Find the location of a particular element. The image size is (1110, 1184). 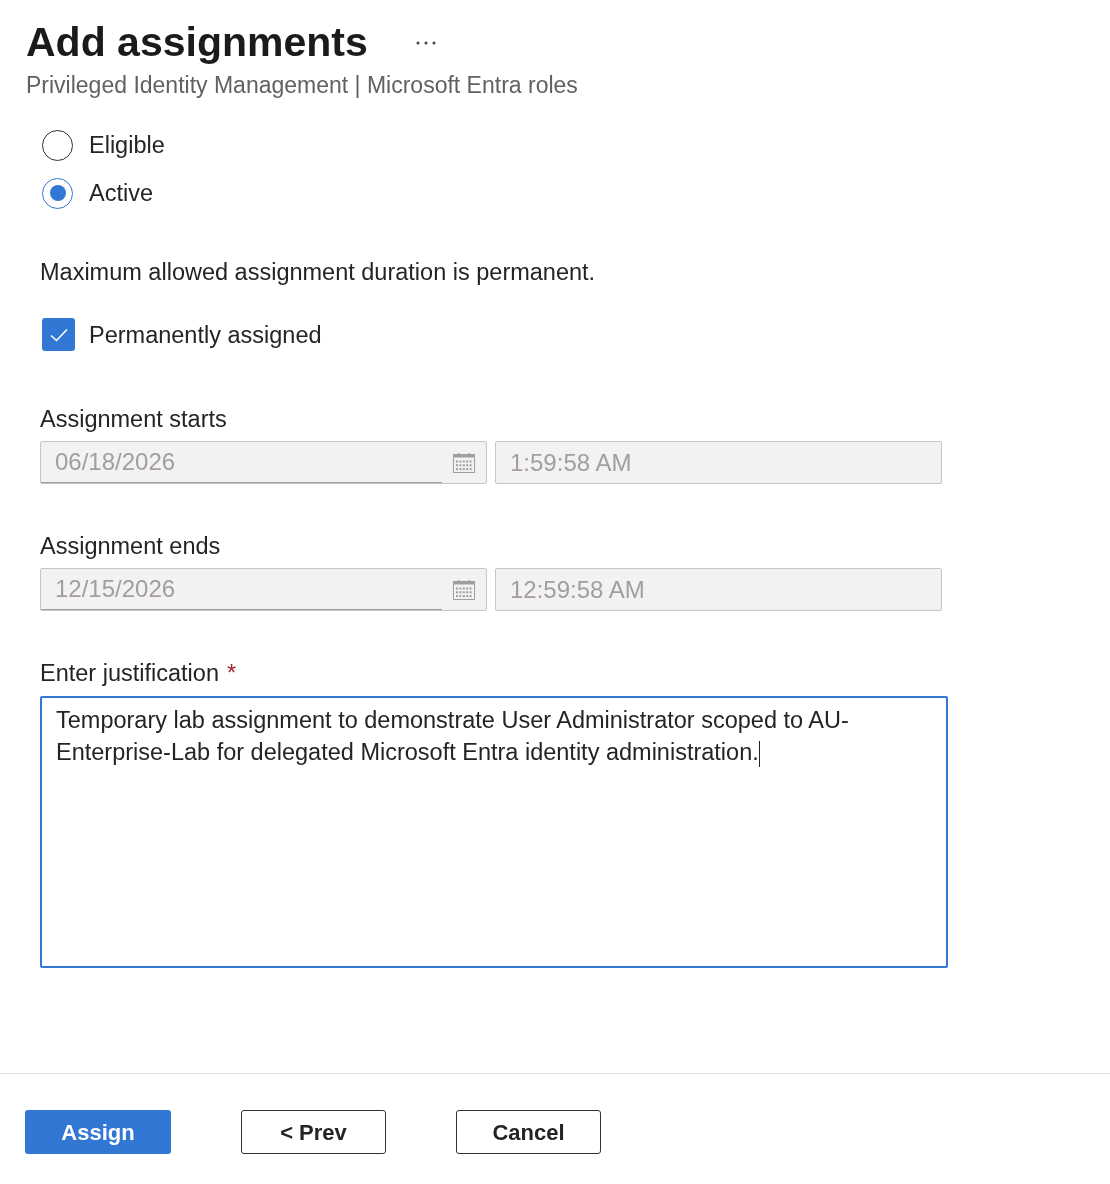

field-label: Assignment ends is located at coordinates (130, 546).